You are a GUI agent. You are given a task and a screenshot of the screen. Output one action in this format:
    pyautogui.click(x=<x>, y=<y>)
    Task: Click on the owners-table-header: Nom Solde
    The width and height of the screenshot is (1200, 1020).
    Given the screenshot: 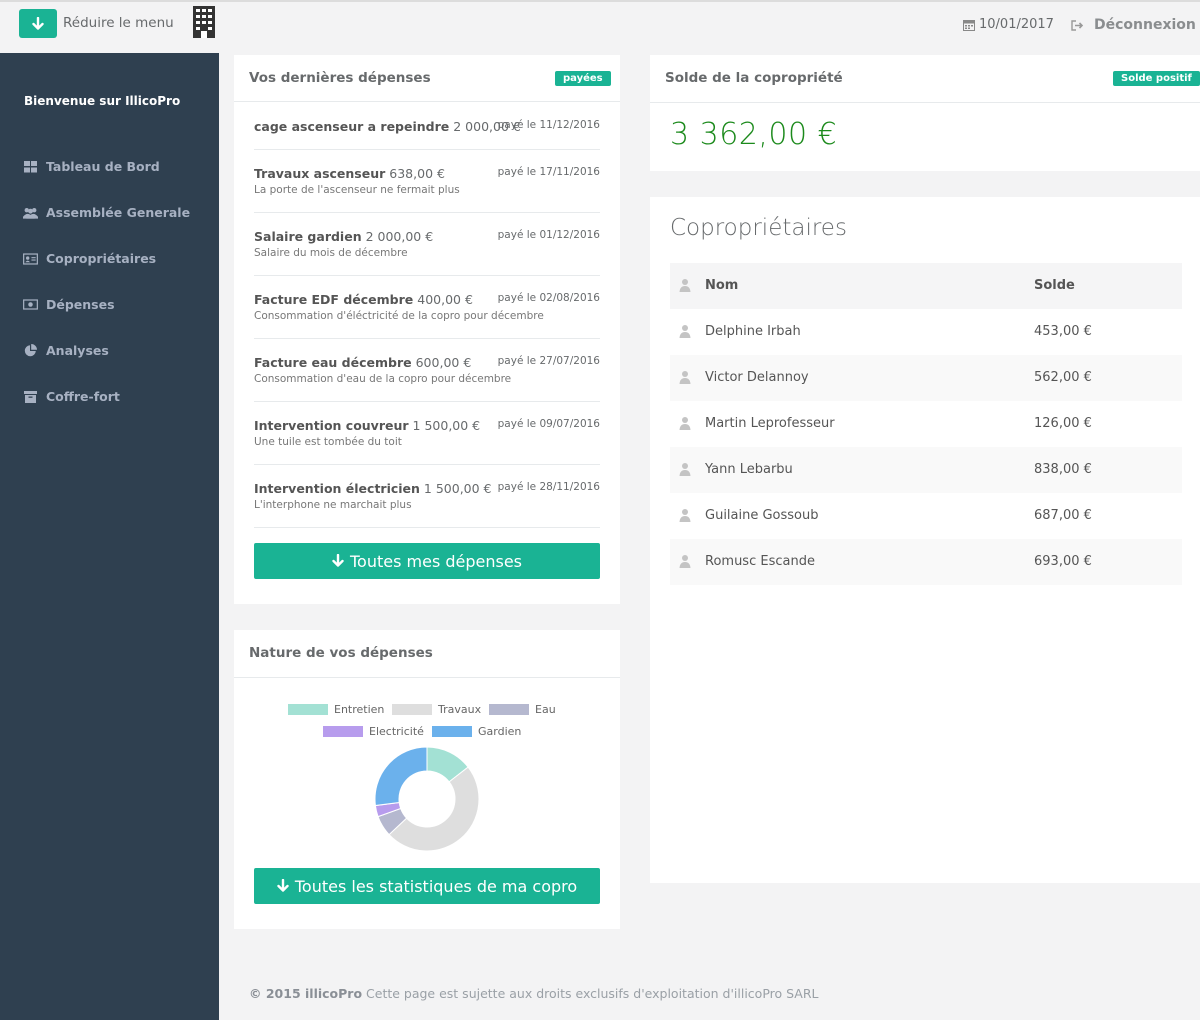 What is the action you would take?
    pyautogui.click(x=926, y=286)
    